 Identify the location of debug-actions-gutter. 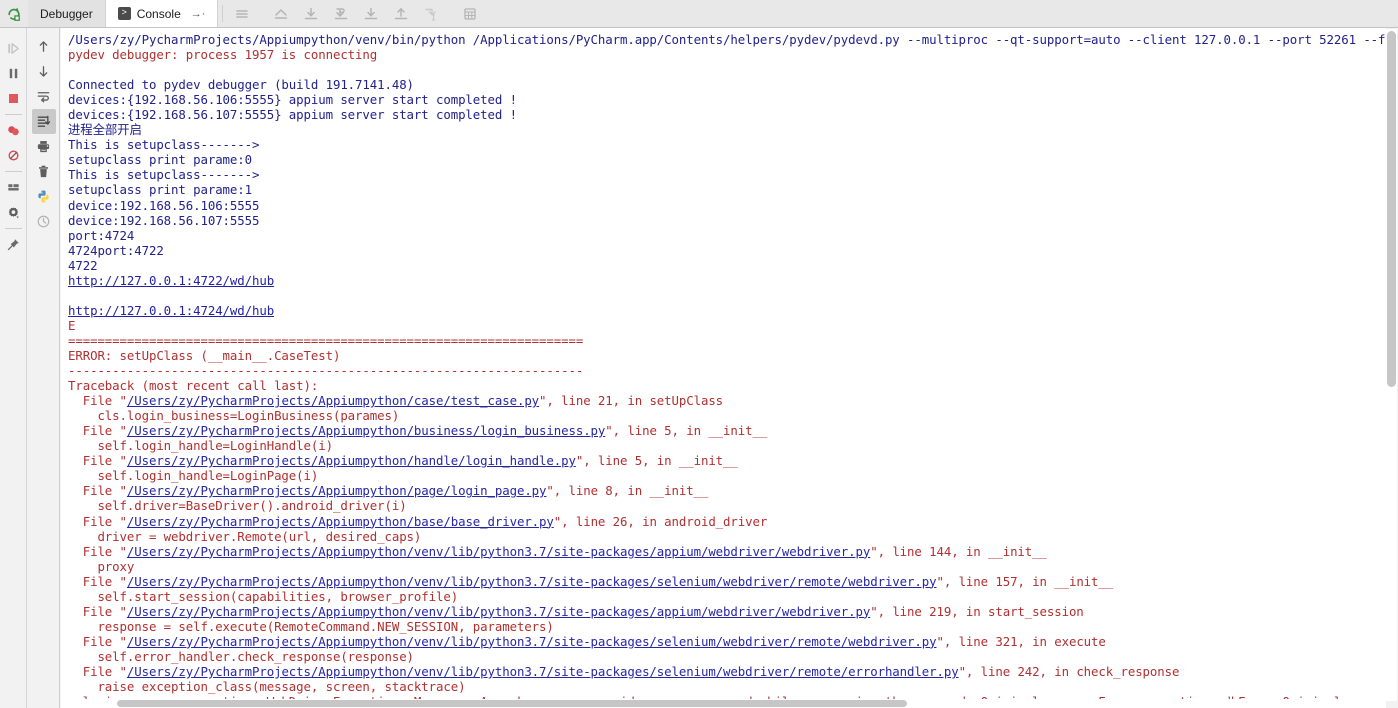
(13, 368).